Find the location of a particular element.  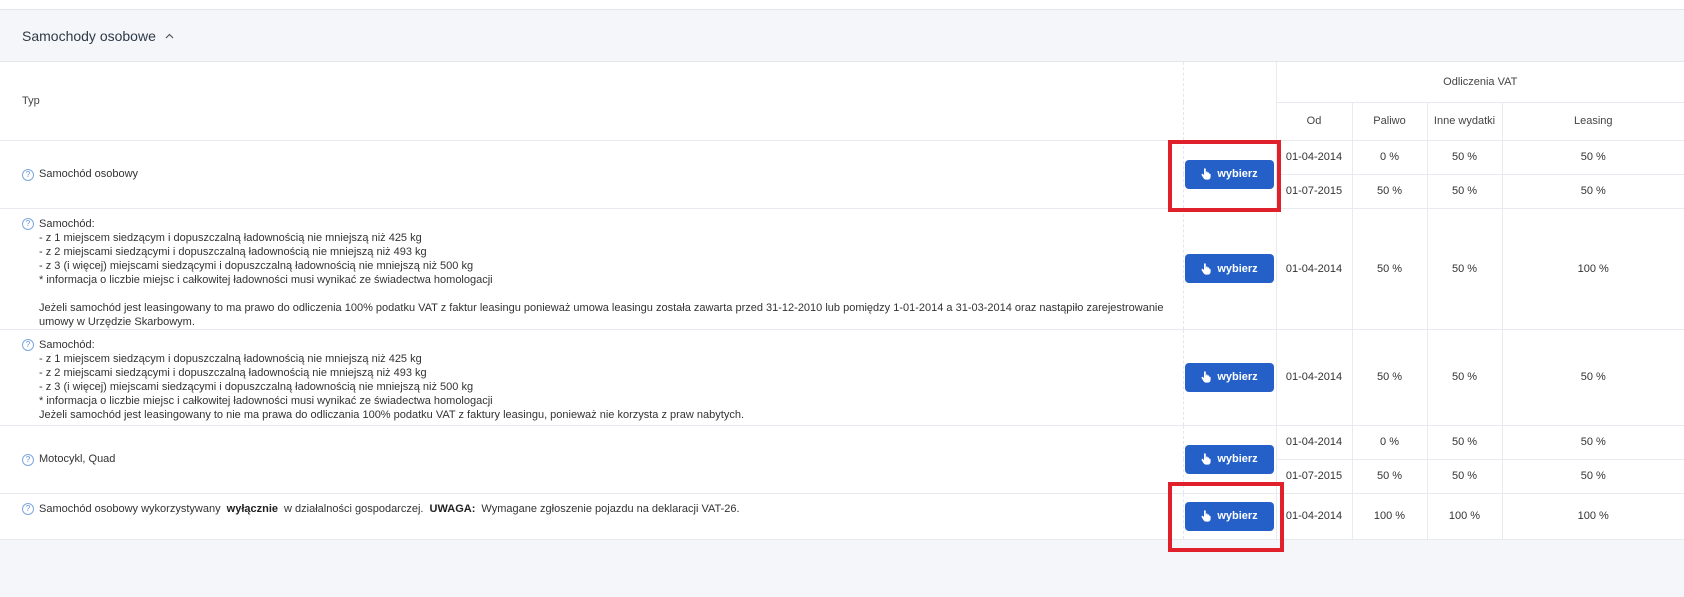

plain-text: Samochód osobowy wykorzystywany is located at coordinates (131, 508).